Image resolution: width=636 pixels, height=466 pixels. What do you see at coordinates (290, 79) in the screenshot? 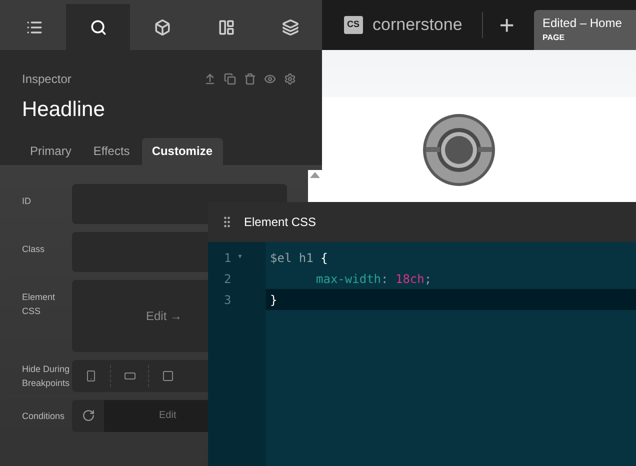
I see `settings-icon` at bounding box center [290, 79].